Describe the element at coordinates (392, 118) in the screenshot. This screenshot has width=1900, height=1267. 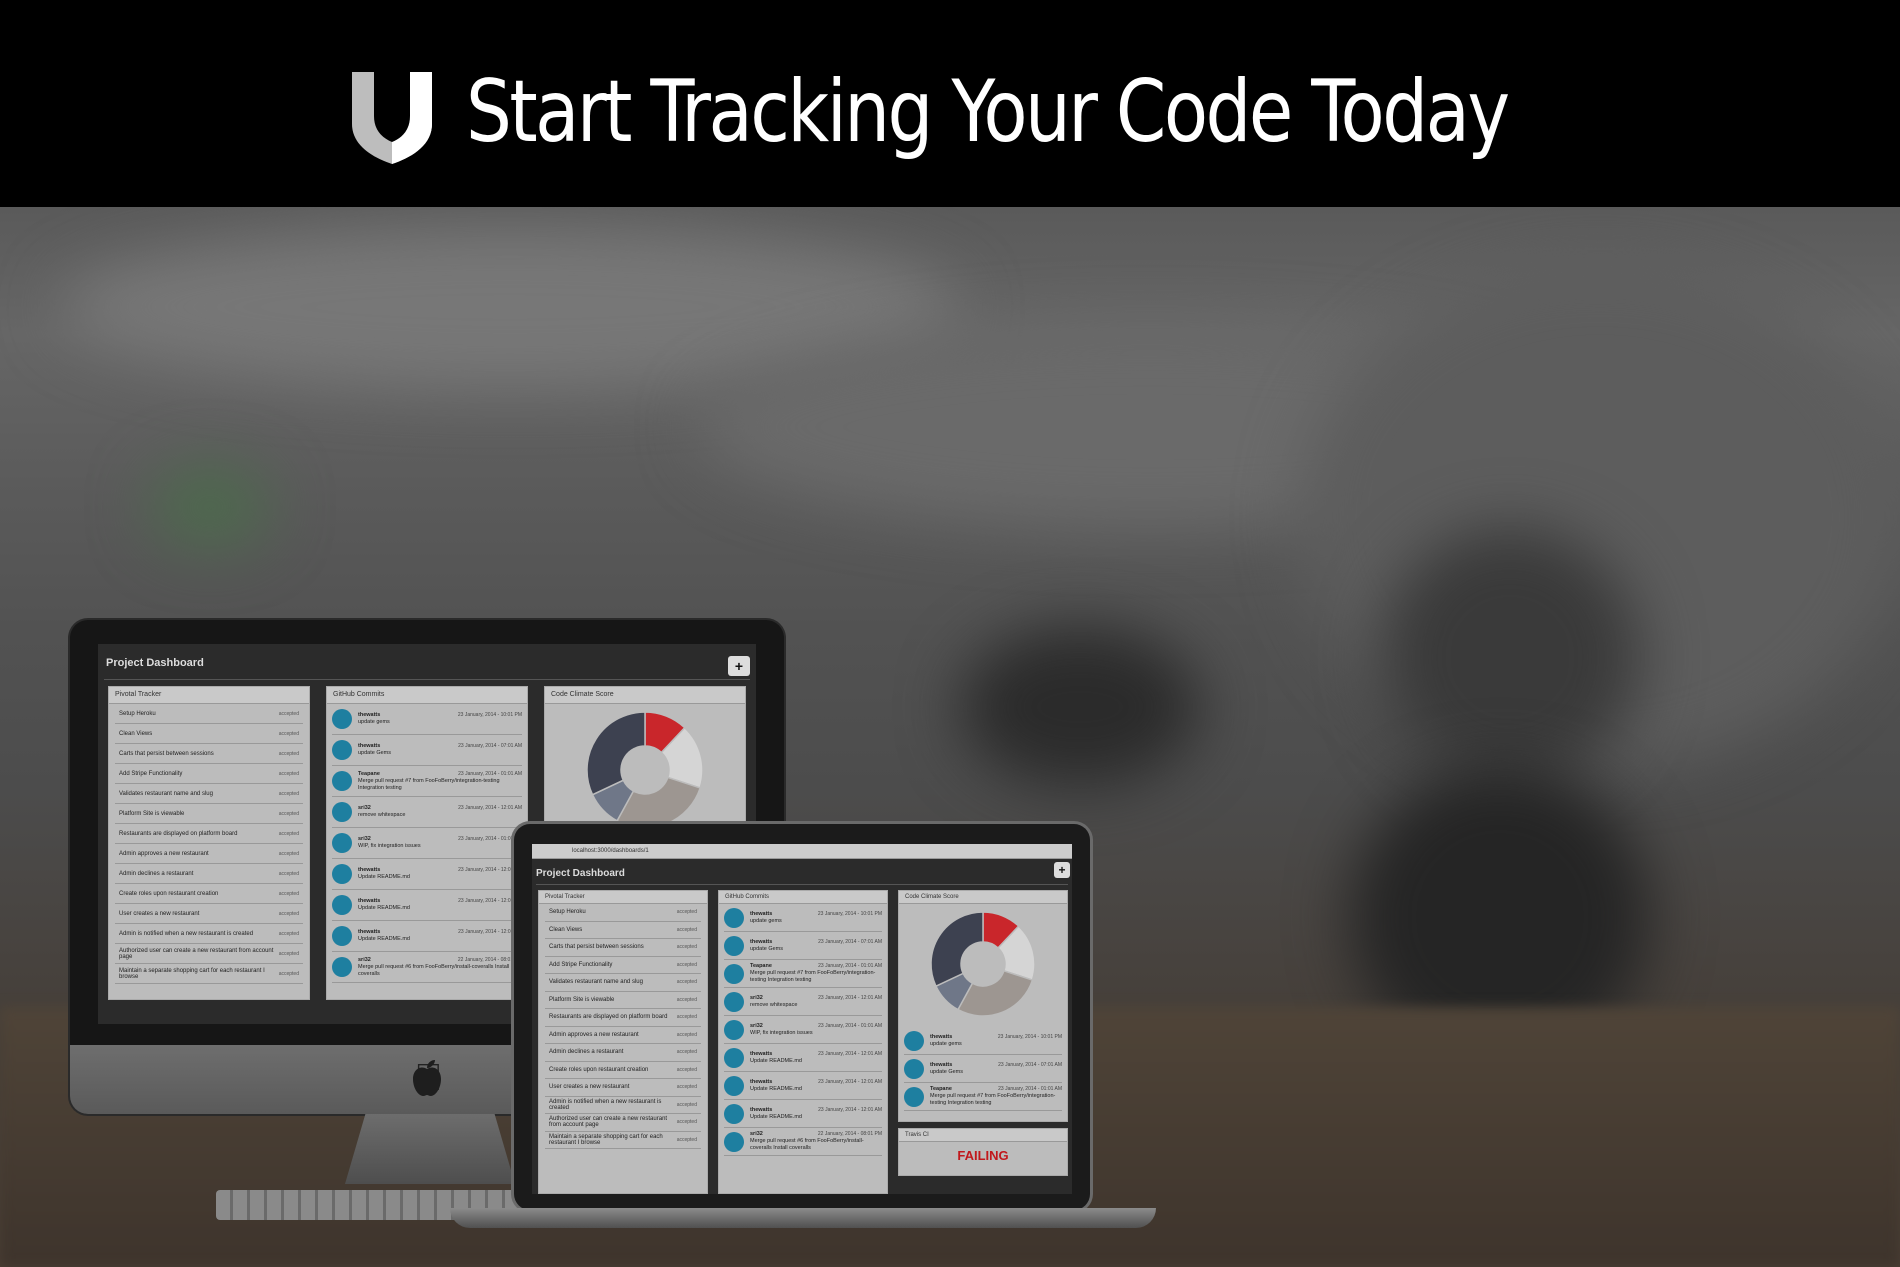
I see `shield-icon` at that location.